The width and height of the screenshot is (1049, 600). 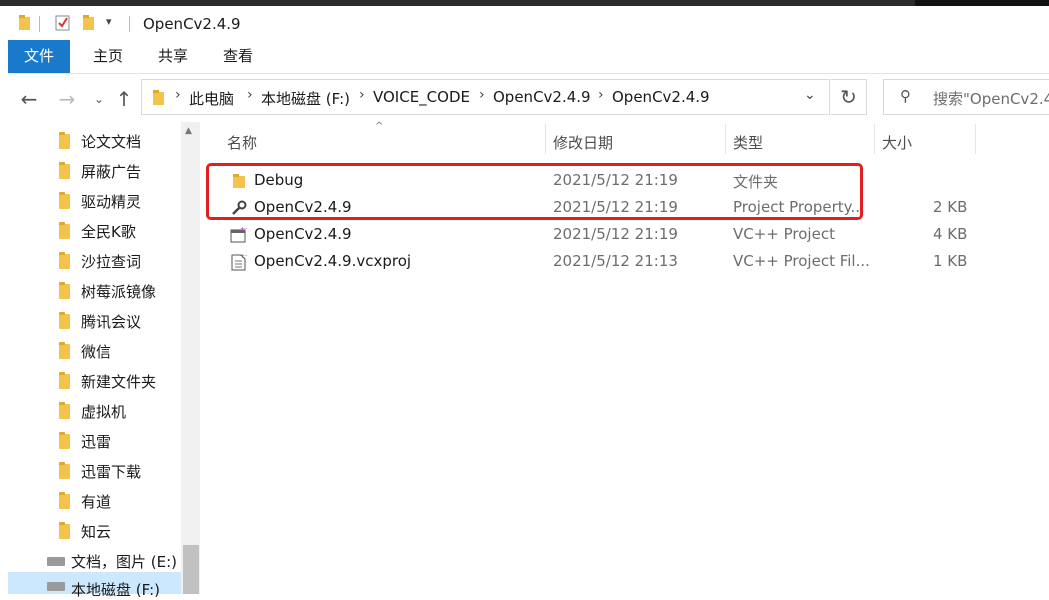 What do you see at coordinates (303, 234) in the screenshot?
I see `file-name: OpenCv2.4.9` at bounding box center [303, 234].